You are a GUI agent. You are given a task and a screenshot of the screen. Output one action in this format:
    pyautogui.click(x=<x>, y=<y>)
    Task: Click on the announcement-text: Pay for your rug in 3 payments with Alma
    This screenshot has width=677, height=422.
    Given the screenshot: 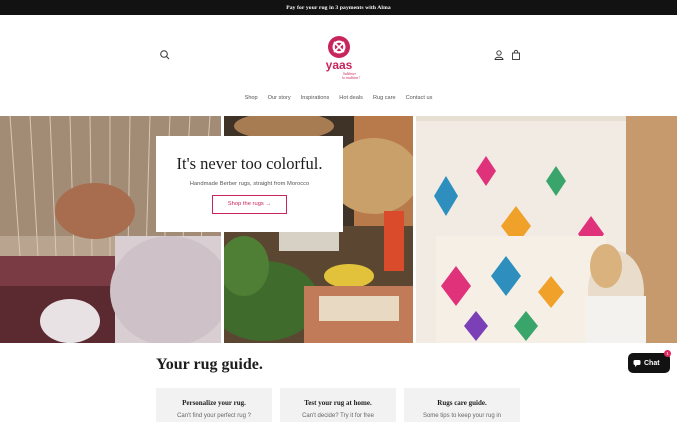 What is the action you would take?
    pyautogui.click(x=338, y=7)
    